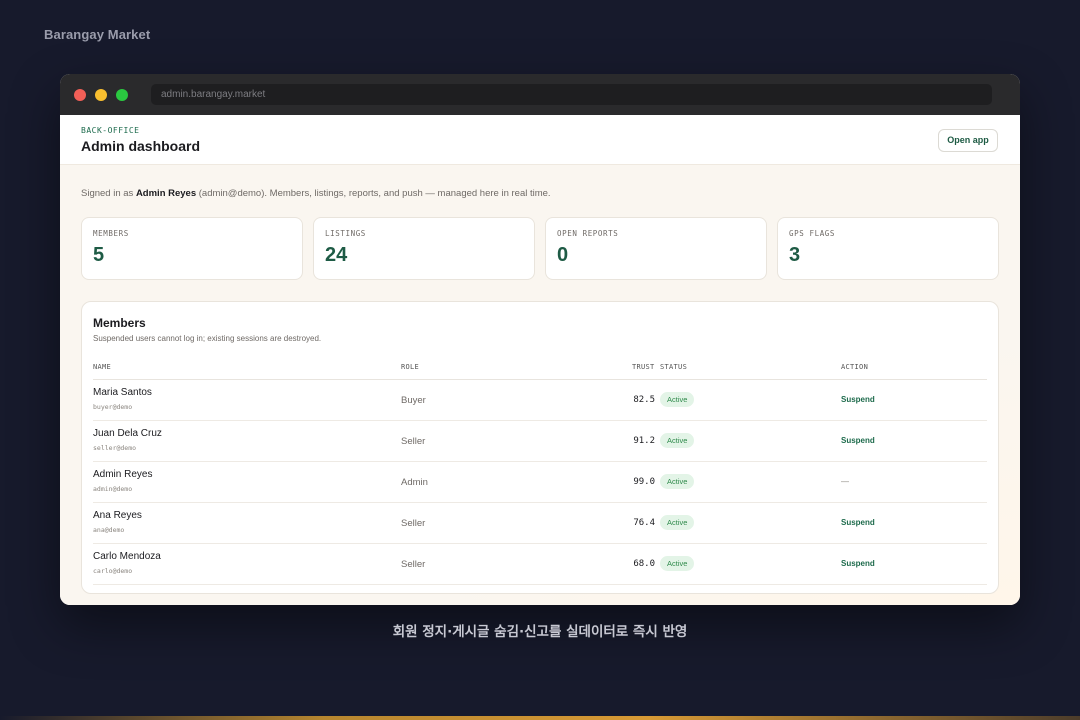 The image size is (1080, 720). What do you see at coordinates (166, 193) in the screenshot?
I see `signed-in-user: Admin Reyes` at bounding box center [166, 193].